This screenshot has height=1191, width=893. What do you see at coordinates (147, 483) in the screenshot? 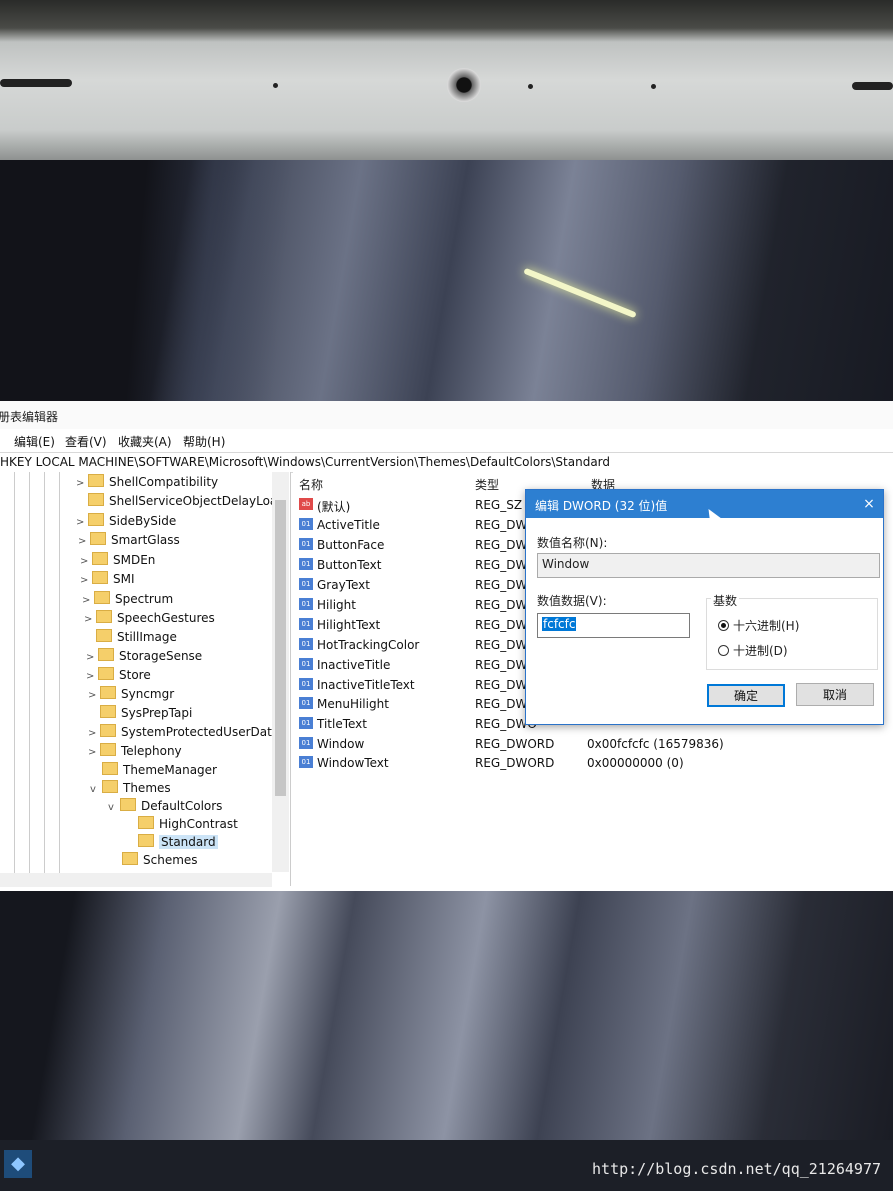
I see `tree-item: > ShellCompatibility` at bounding box center [147, 483].